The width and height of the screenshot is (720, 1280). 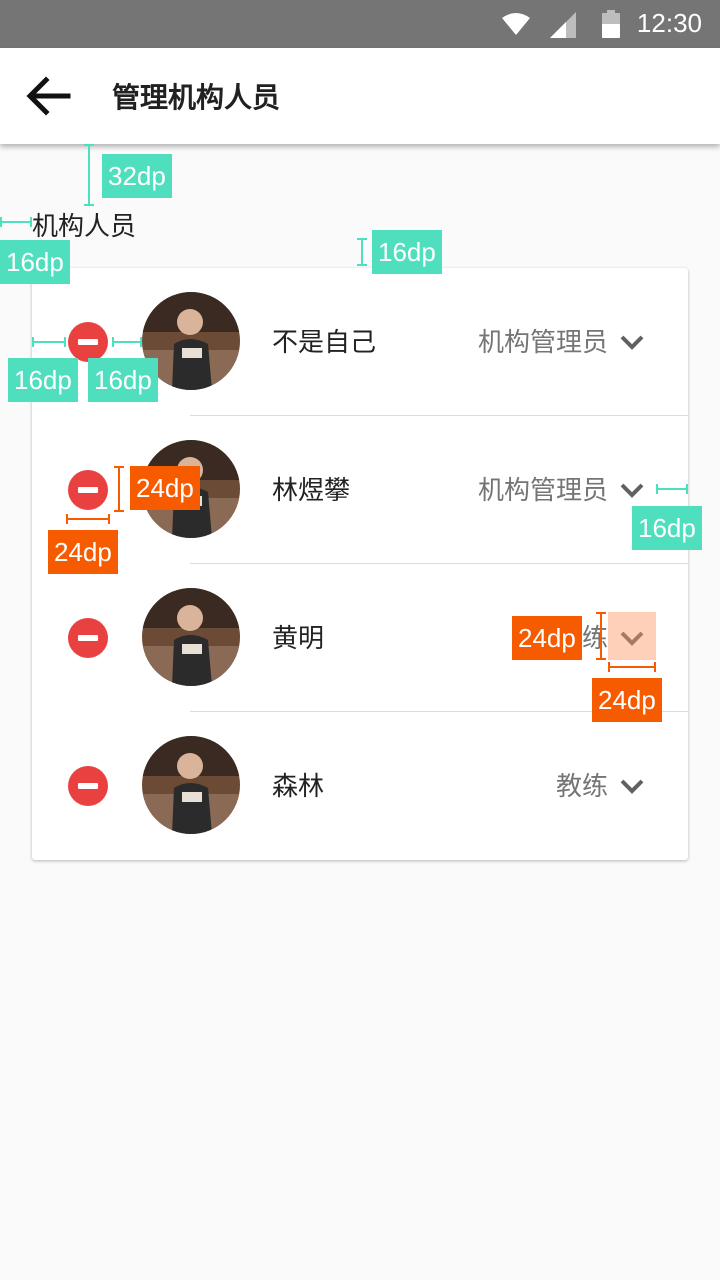 I want to click on signal-icon, so click(x=563, y=25).